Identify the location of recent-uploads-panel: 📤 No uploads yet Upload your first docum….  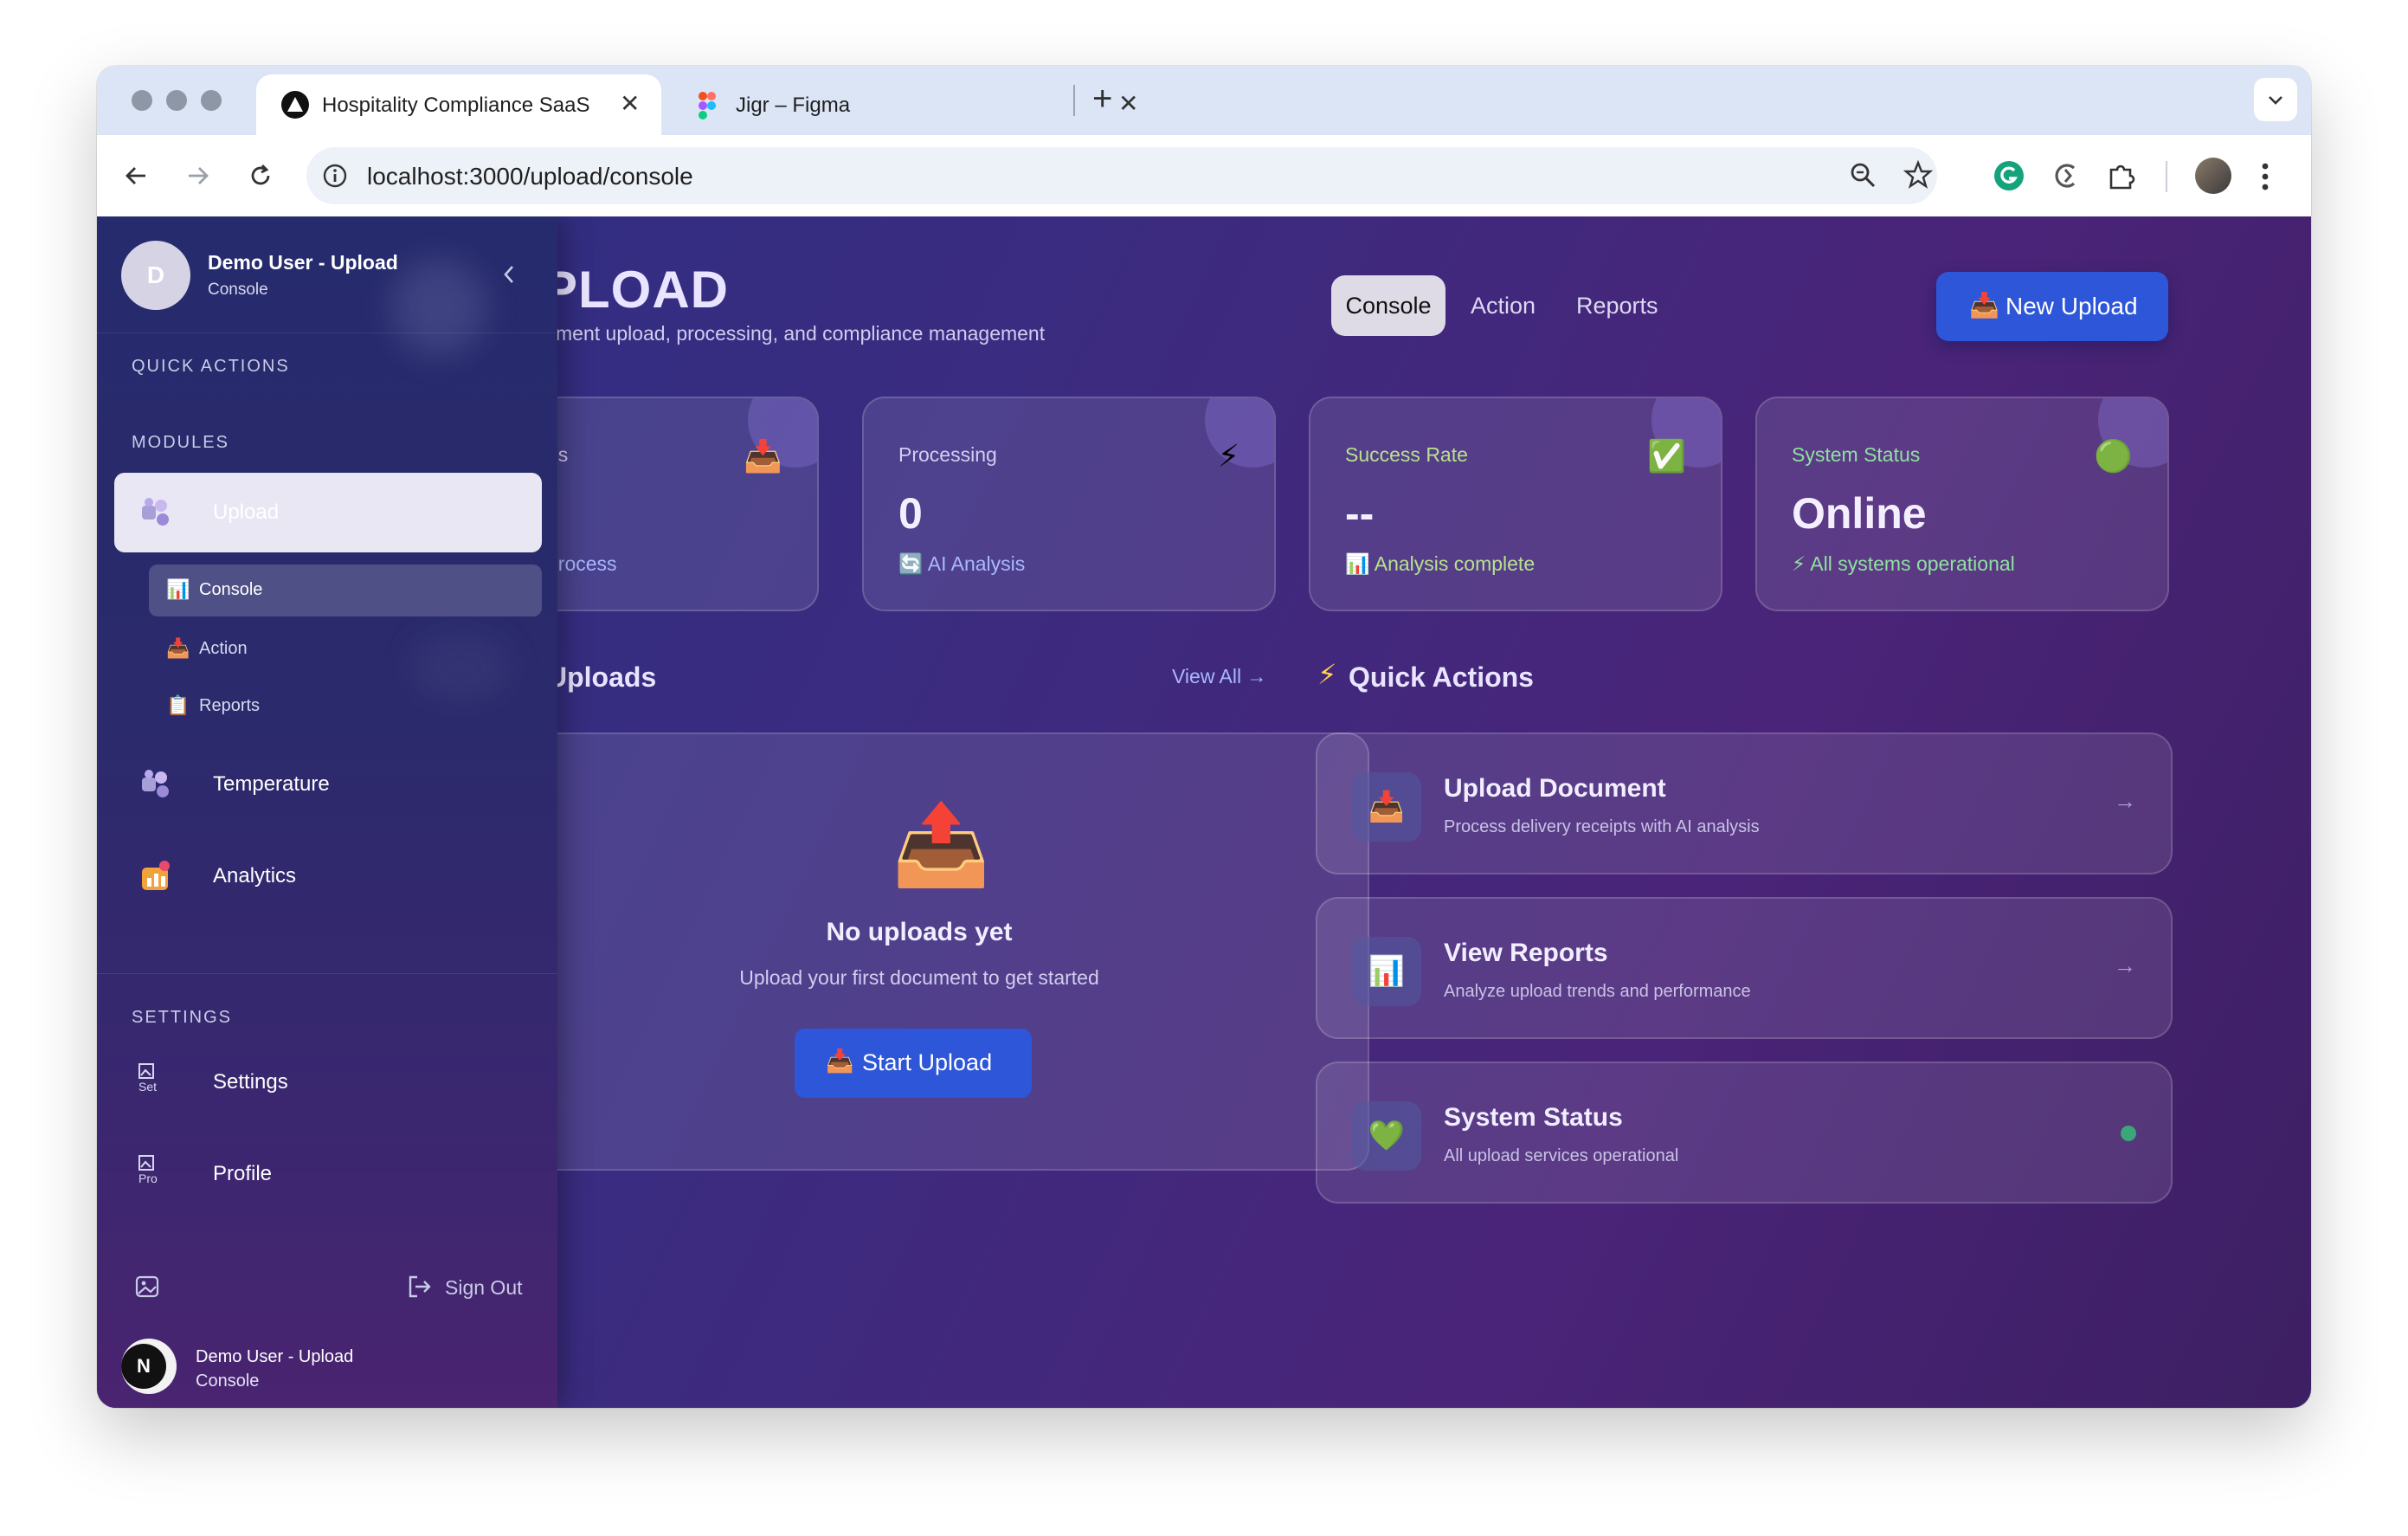
(919, 952).